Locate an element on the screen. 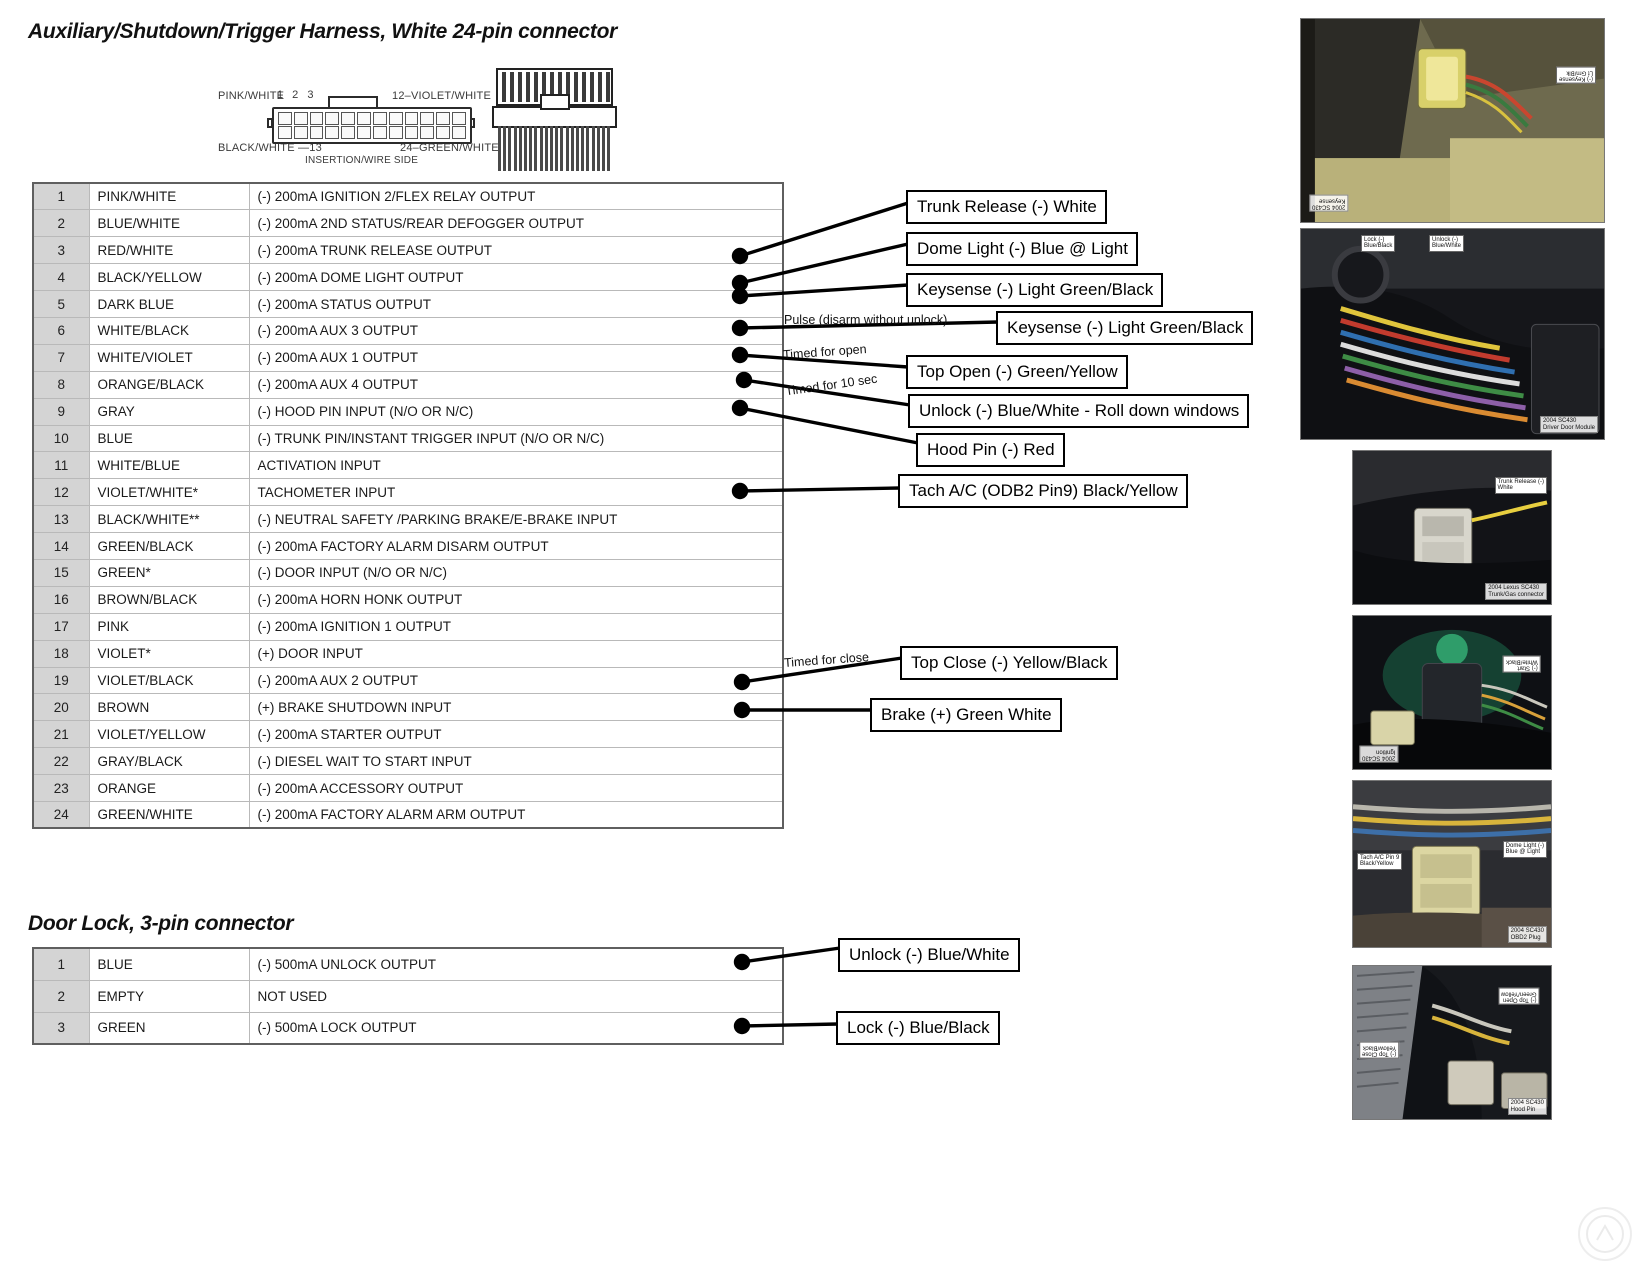  aux-table-pin-number: 2 is located at coordinates (61, 223).